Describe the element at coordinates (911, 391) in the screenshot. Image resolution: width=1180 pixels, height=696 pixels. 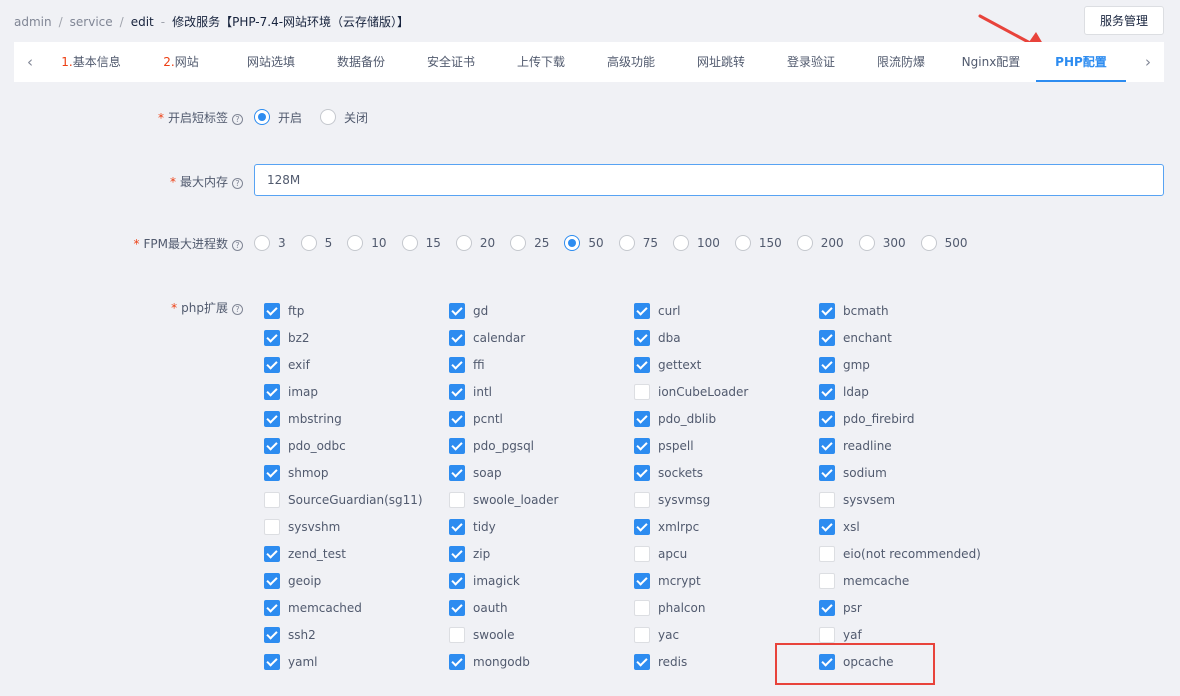
I see `extension-checkbox-item: ldap` at that location.